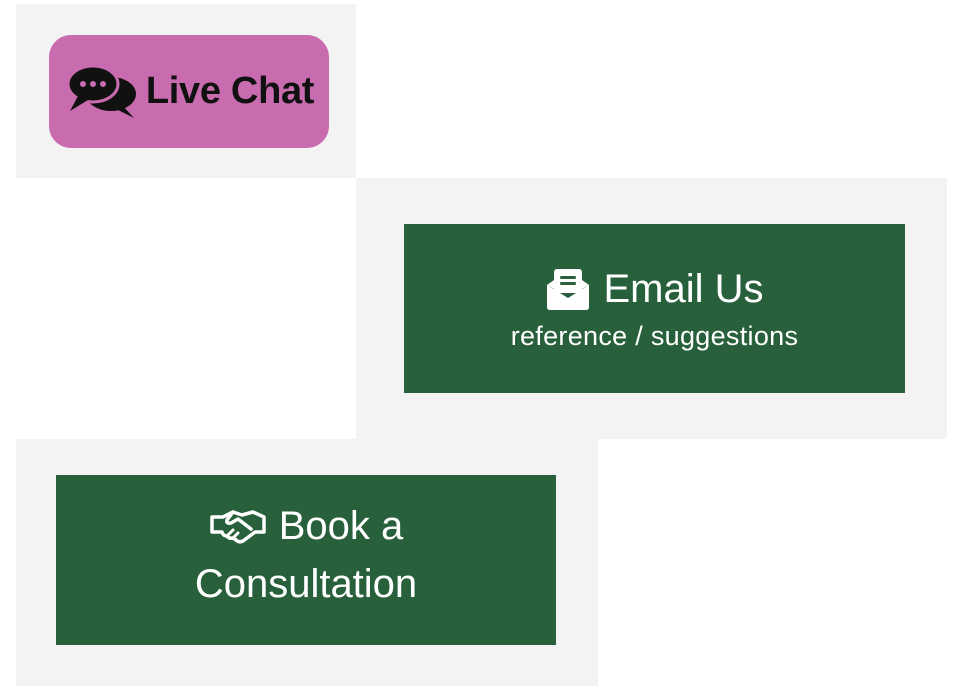 The width and height of the screenshot is (956, 686). I want to click on email-us-button: Email Us reference / suggestions, so click(654, 308).